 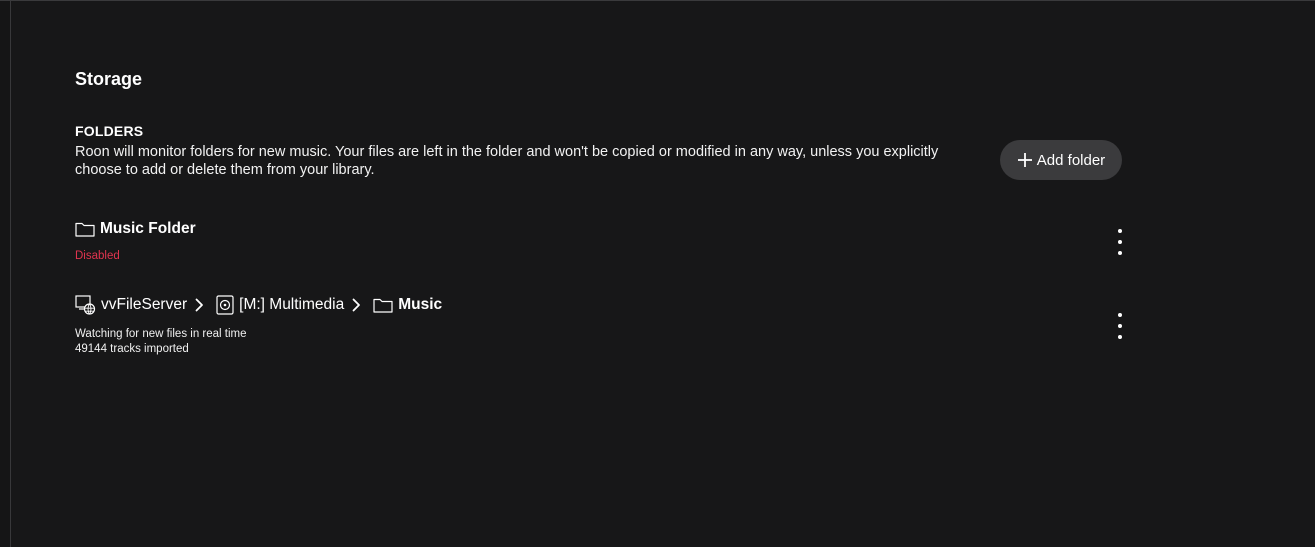 I want to click on watch-status: Watching for new files in real time, so click(x=161, y=334).